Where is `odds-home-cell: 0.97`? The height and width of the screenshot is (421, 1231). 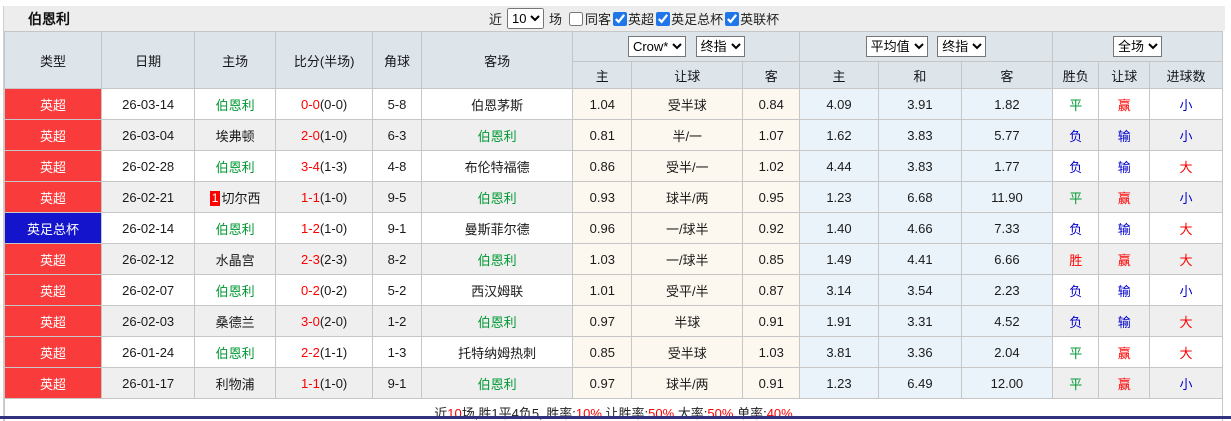
odds-home-cell: 0.97 is located at coordinates (602, 321).